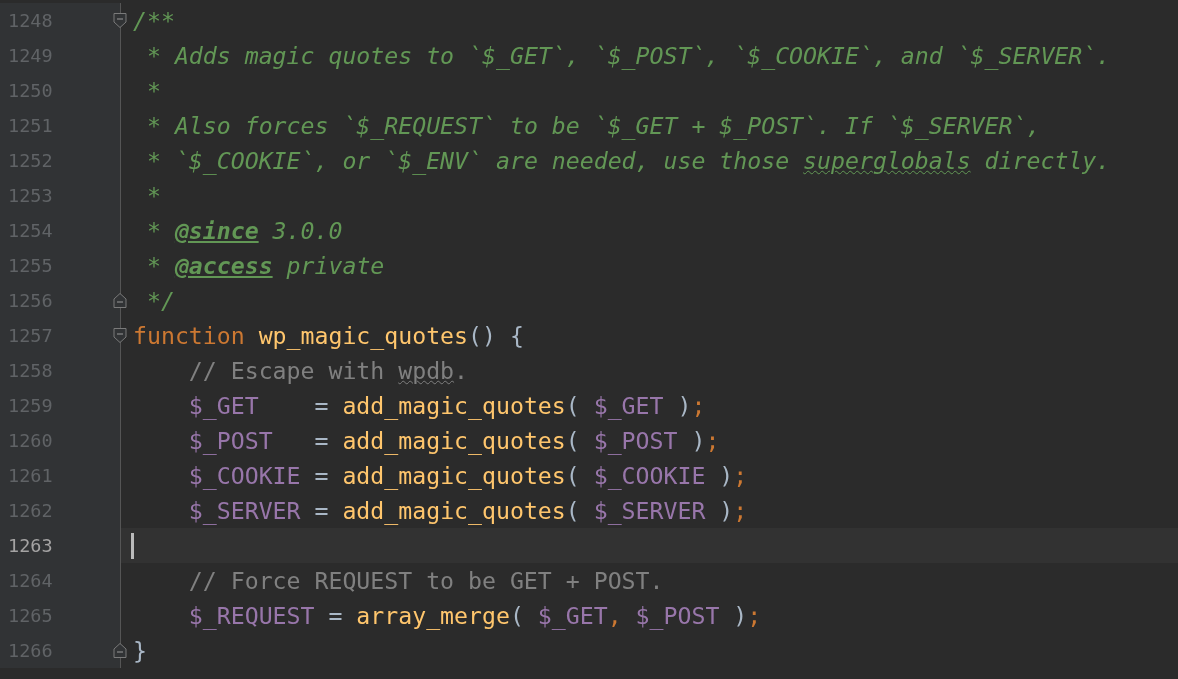 This screenshot has height=679, width=1178. I want to click on code-line: * Adds magic quotes to `$_GET`, `$_POST`, `$_COOKIE`, and `$_SERVER`., so click(628, 55).